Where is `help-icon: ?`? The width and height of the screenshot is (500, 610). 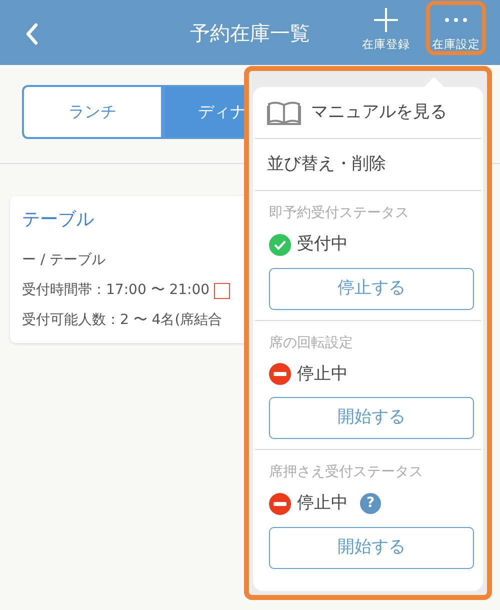
help-icon: ? is located at coordinates (370, 503).